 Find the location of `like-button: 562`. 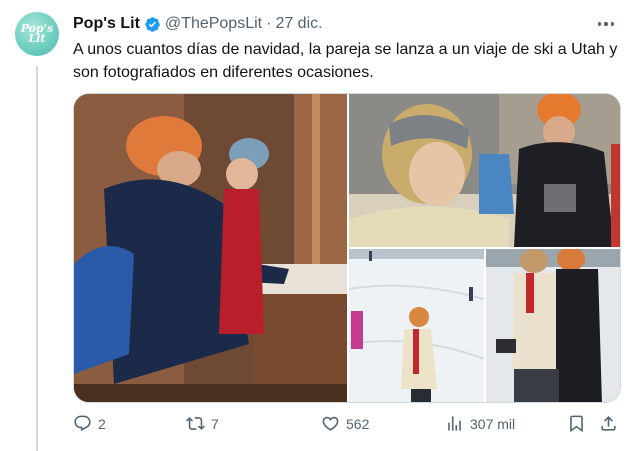

like-button: 562 is located at coordinates (345, 423).